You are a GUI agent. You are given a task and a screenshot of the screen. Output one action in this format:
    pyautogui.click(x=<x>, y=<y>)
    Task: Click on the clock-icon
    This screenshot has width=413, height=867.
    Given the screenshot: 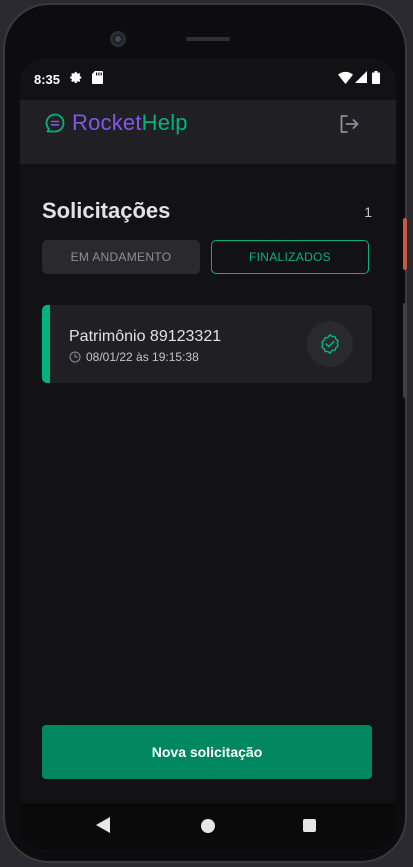 What is the action you would take?
    pyautogui.click(x=75, y=357)
    